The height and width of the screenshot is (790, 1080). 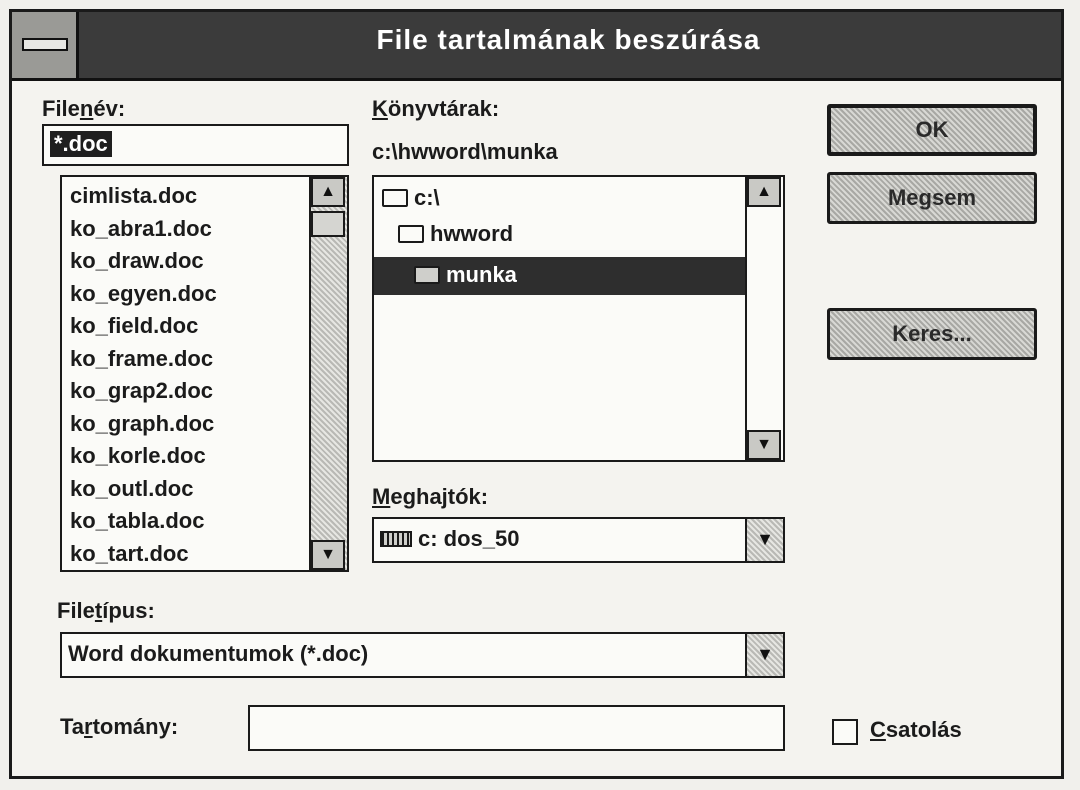 I want to click on file-list-item: ko_egyen.doc, so click(x=143, y=294).